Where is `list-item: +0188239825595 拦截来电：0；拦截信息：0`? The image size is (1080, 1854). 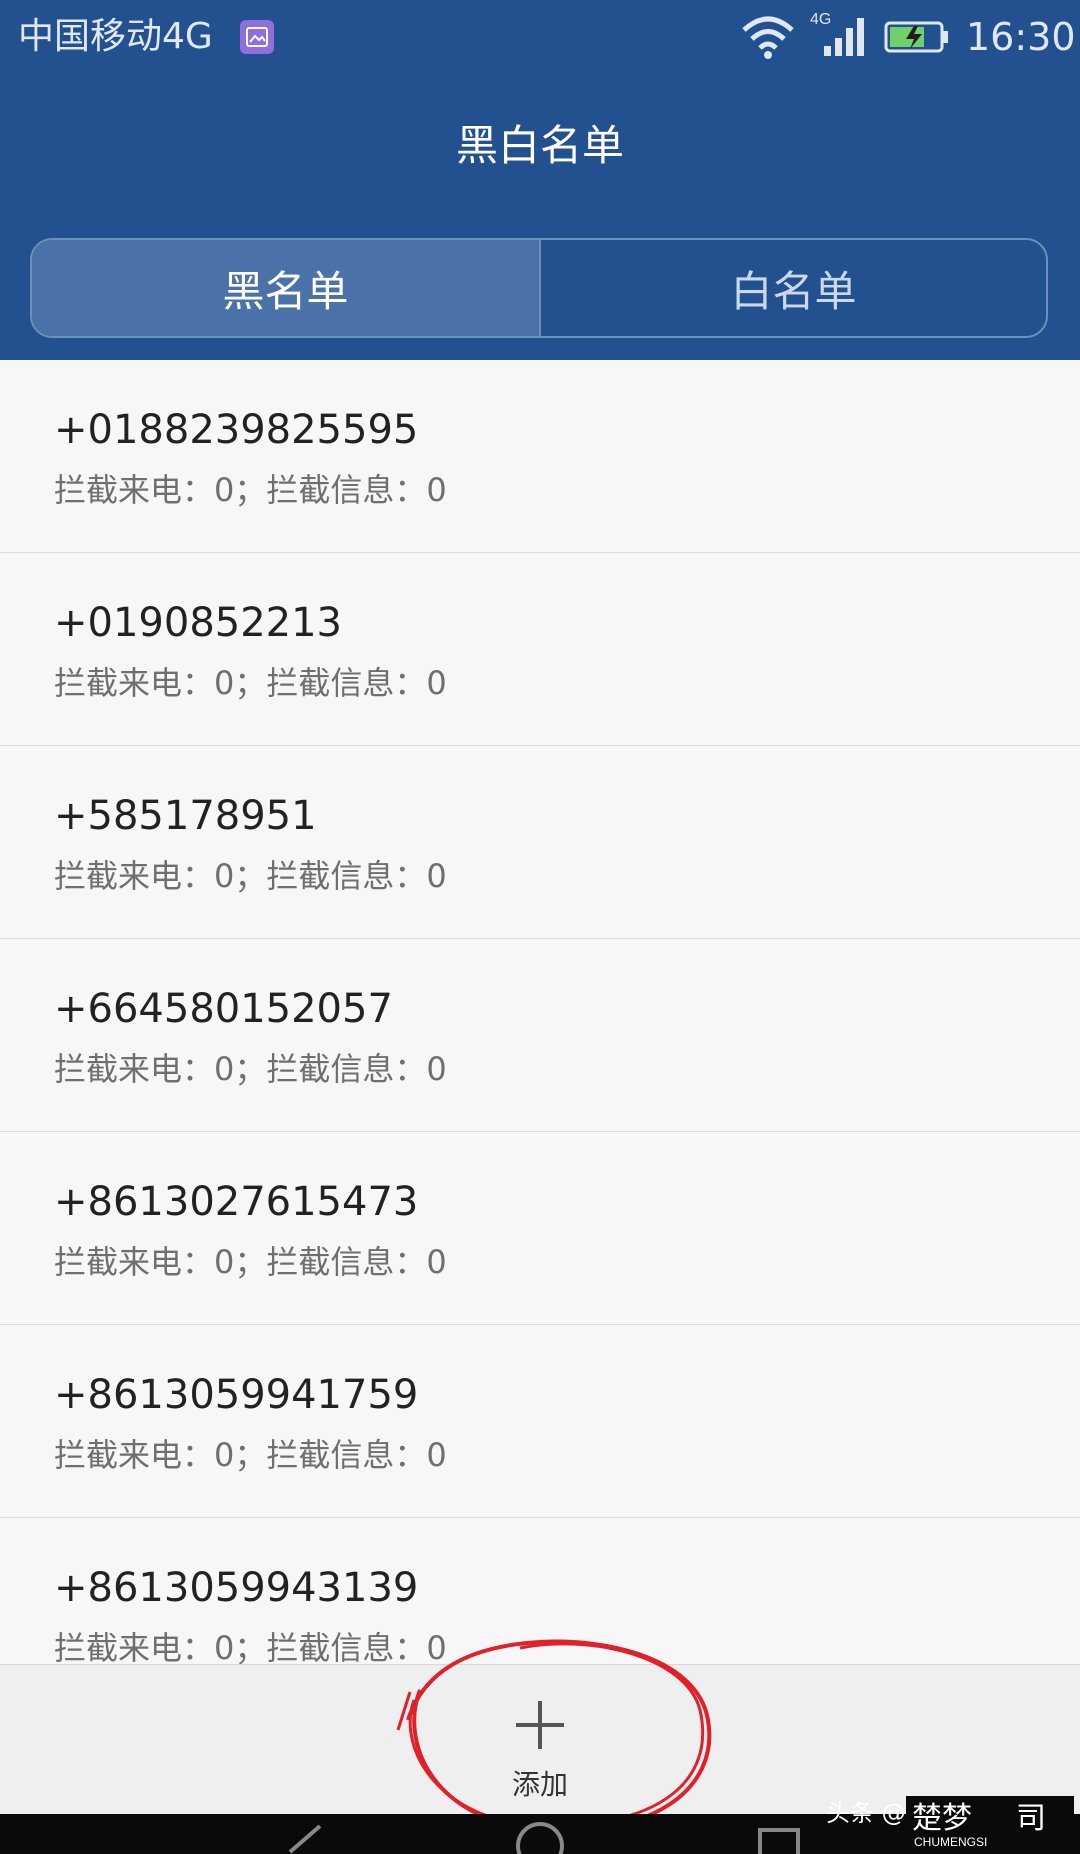 list-item: +0188239825595 拦截来电：0；拦截信息：0 is located at coordinates (540, 456).